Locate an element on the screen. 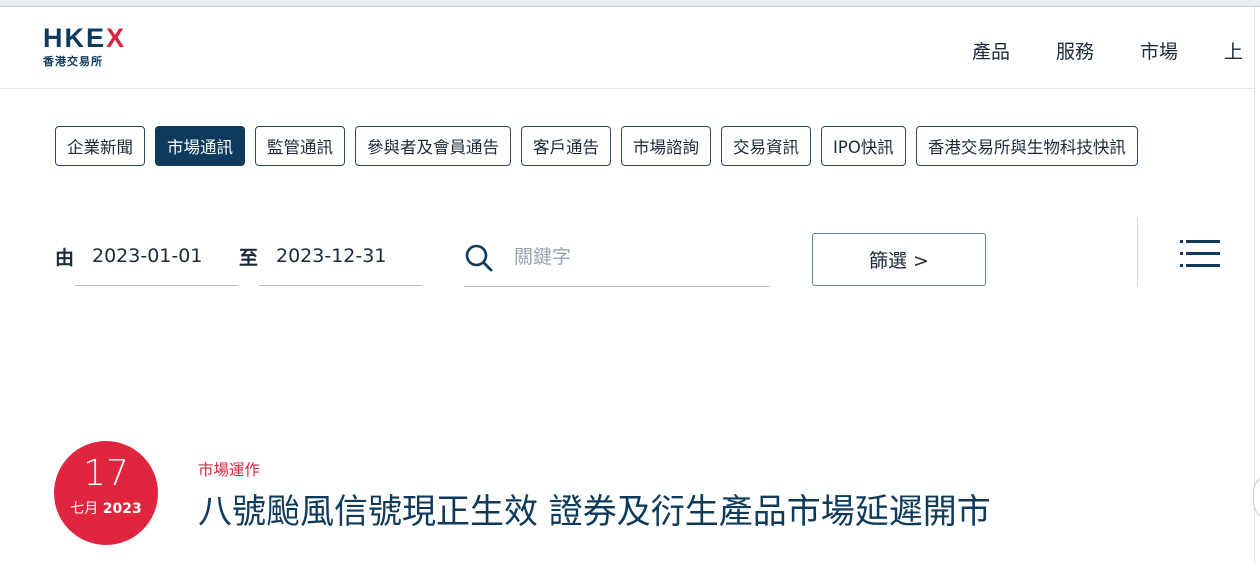 Image resolution: width=1260 pixels, height=564 pixels. filter-button: 篩選 > is located at coordinates (899, 259).